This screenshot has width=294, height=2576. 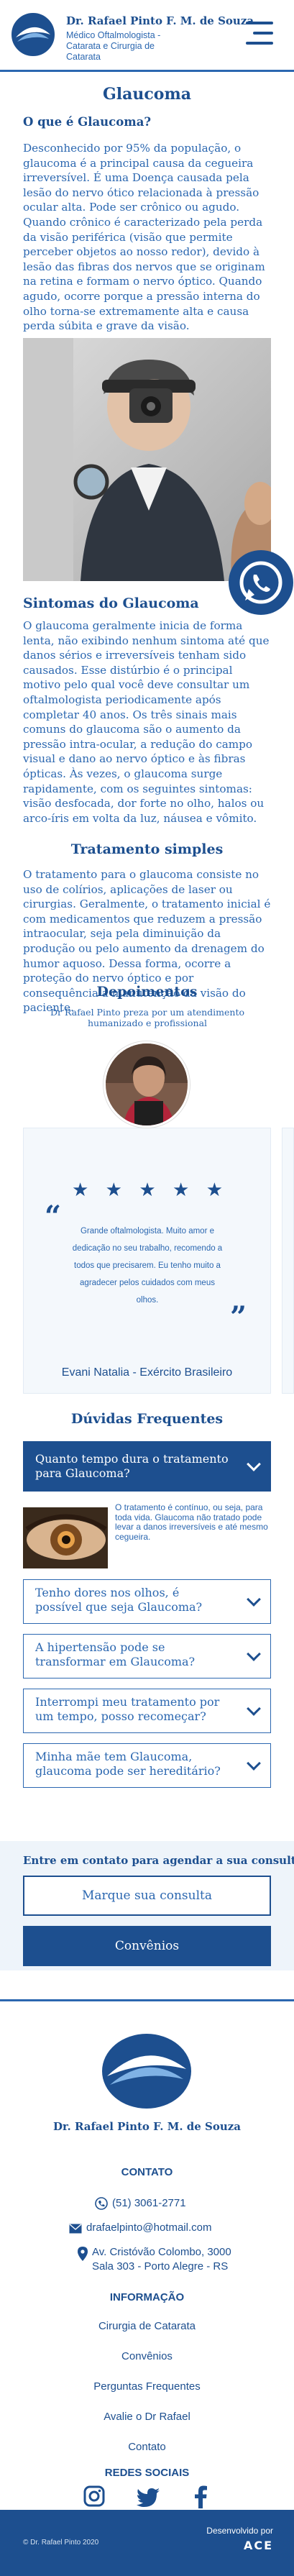 What do you see at coordinates (147, 2172) in the screenshot?
I see `contact-heading: CONTATO` at bounding box center [147, 2172].